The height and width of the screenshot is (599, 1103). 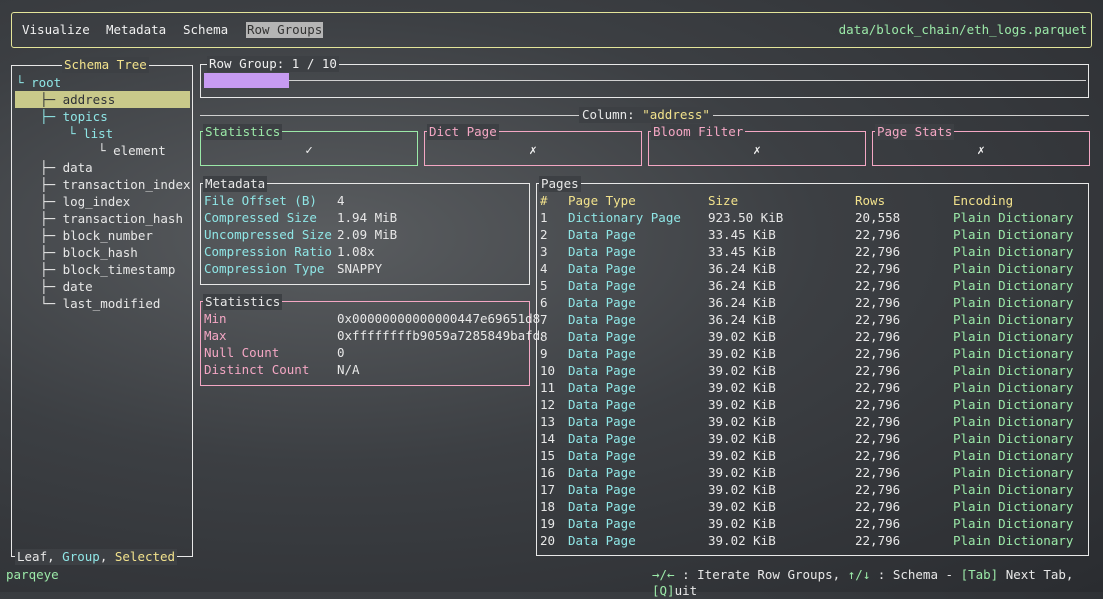 What do you see at coordinates (544, 234) in the screenshot?
I see `table-cell: 2` at bounding box center [544, 234].